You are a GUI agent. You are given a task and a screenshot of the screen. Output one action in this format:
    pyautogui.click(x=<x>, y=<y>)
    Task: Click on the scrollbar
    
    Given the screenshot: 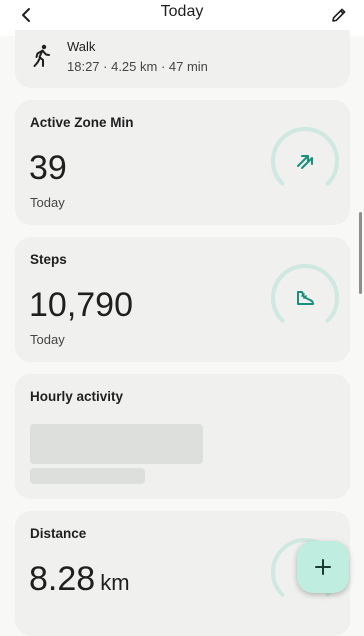 What is the action you would take?
    pyautogui.click(x=360, y=253)
    